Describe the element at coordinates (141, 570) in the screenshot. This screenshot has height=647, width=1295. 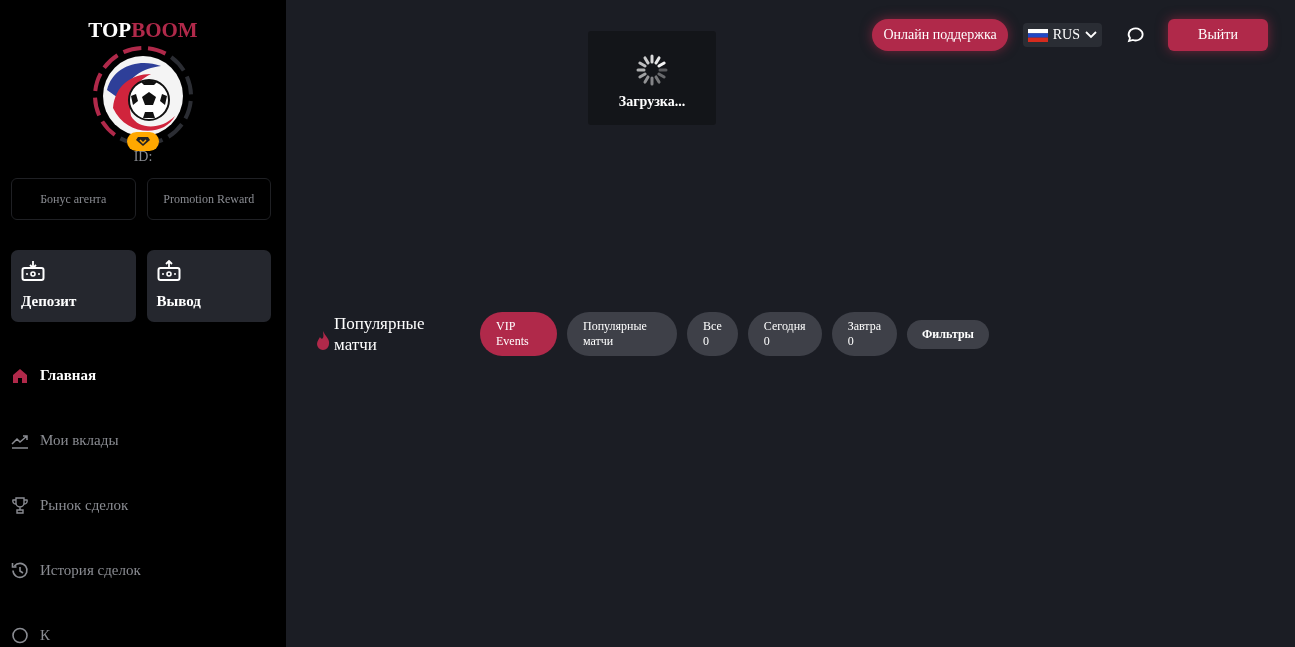
I see `nav-item: История сделок` at that location.